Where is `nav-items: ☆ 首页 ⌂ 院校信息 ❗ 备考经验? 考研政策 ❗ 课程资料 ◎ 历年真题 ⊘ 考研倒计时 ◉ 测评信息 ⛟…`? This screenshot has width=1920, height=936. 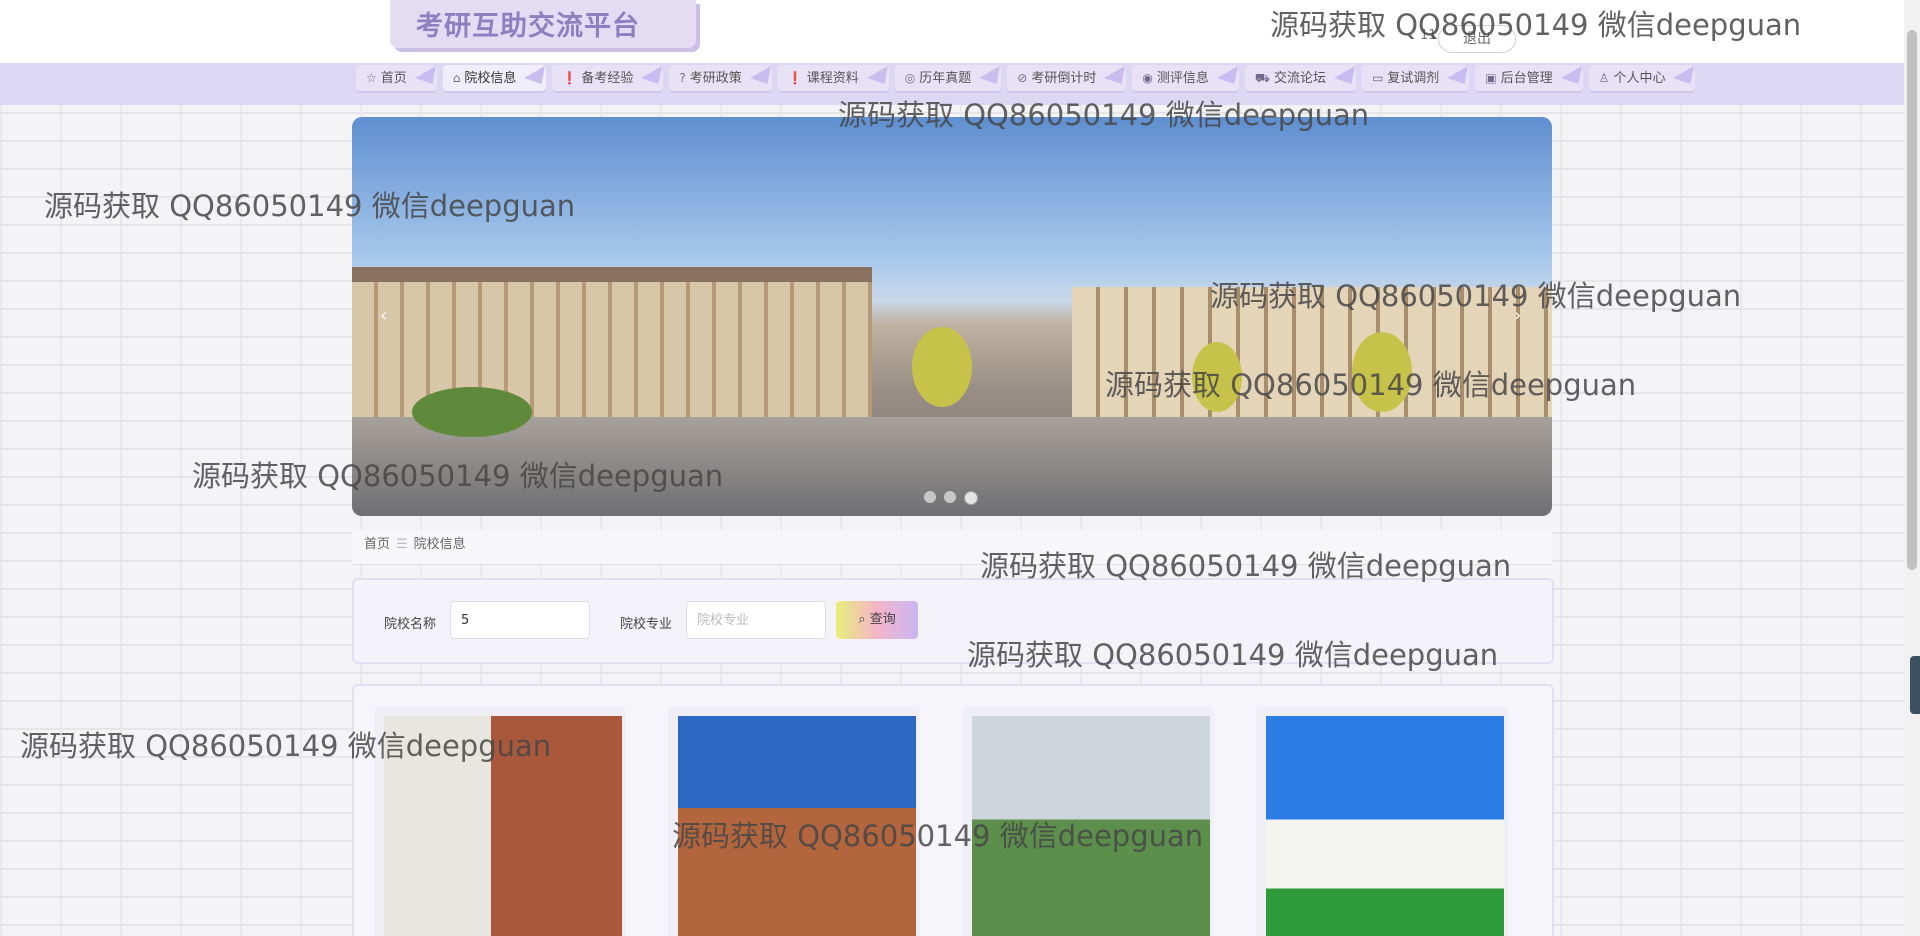 nav-items: ☆ 首页 ⌂ 院校信息 ❗ 备考经验? 考研政策 ❗ 课程资料 ◎ 历年真题 ⊘ 考研倒计时 ◉ 测评信息 ⛟… is located at coordinates (1026, 78).